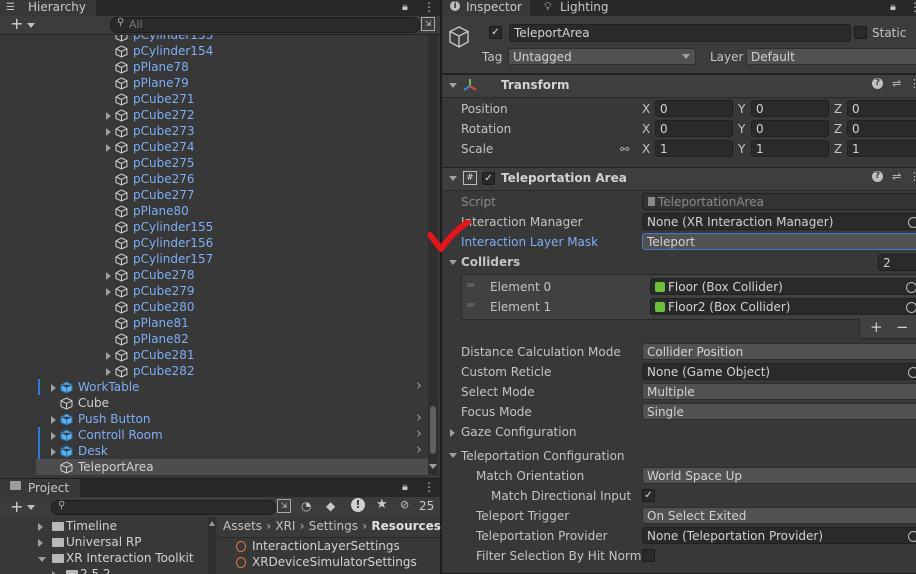 The image size is (916, 574). What do you see at coordinates (453, 262) in the screenshot?
I see `colliders-fold-icon` at bounding box center [453, 262].